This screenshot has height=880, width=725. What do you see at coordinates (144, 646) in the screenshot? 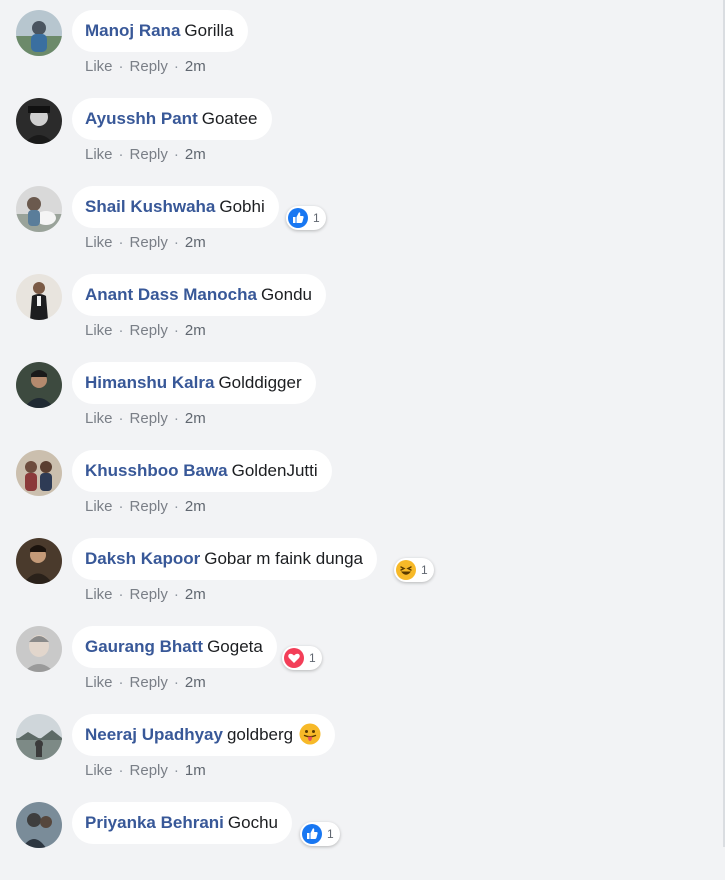
I see `comment-author: Gaurang Bhatt` at bounding box center [144, 646].